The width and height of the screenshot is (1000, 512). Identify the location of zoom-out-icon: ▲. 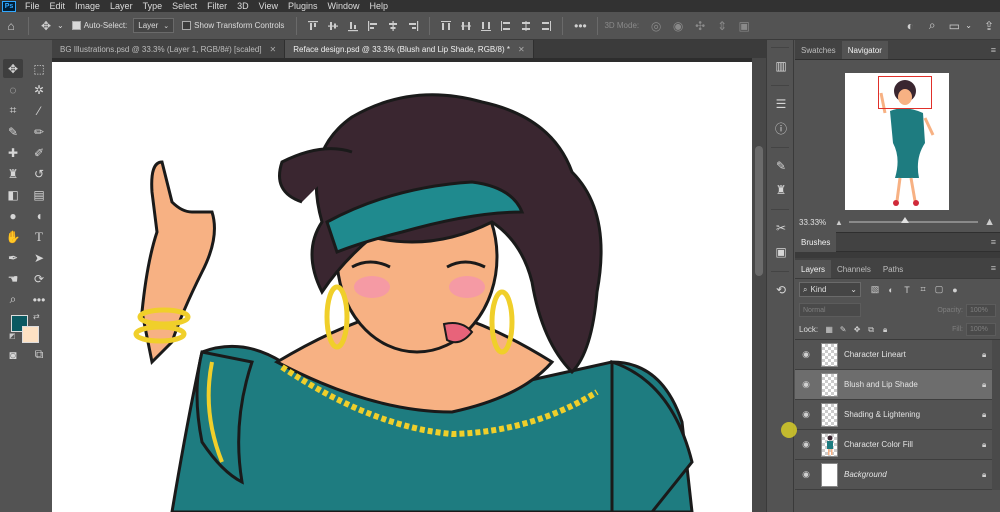
(839, 222).